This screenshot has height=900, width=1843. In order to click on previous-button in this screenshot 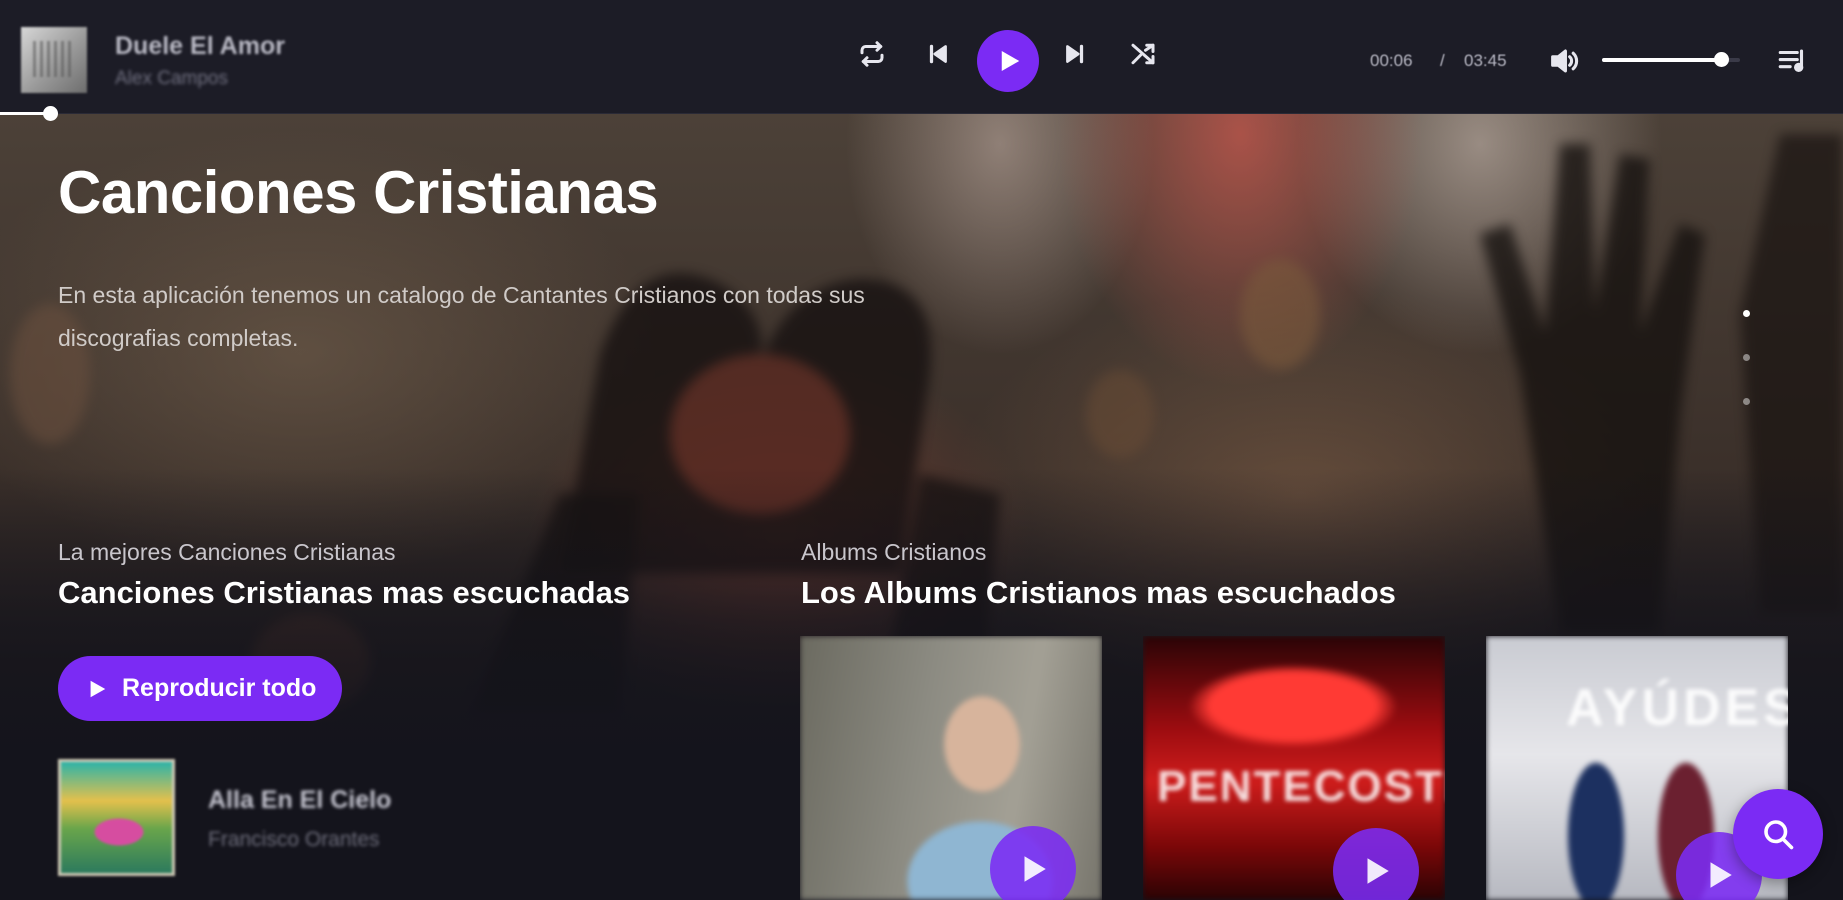, I will do `click(938, 54)`.